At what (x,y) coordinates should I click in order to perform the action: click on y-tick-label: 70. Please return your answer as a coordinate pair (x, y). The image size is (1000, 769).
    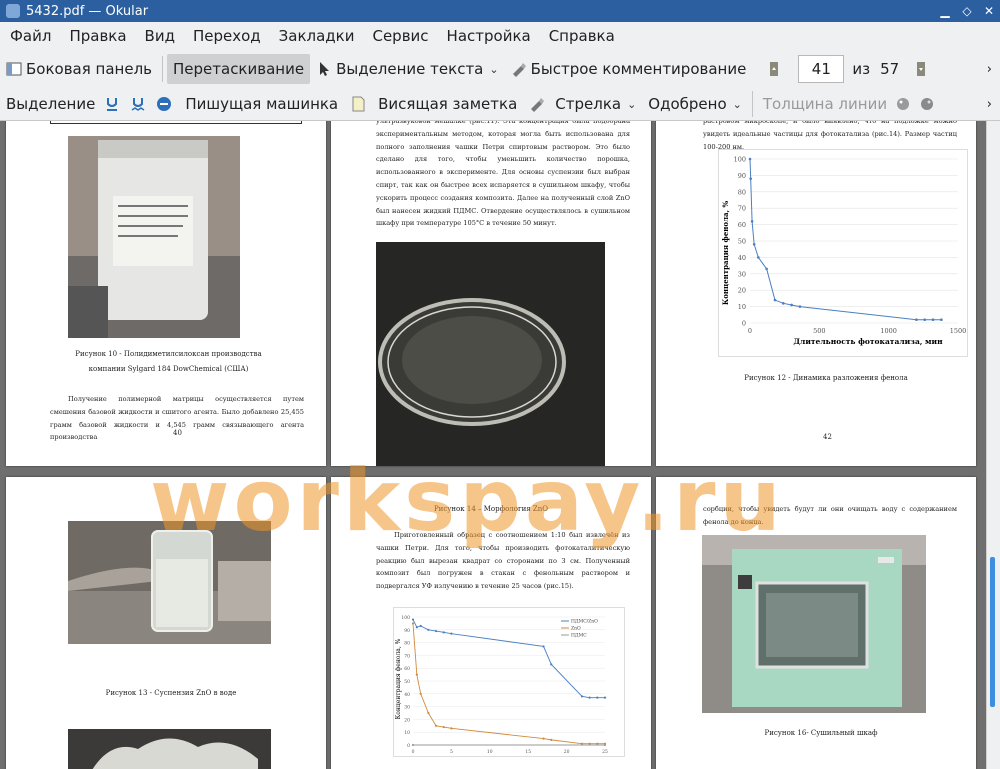
    Looking at the image, I should click on (742, 209).